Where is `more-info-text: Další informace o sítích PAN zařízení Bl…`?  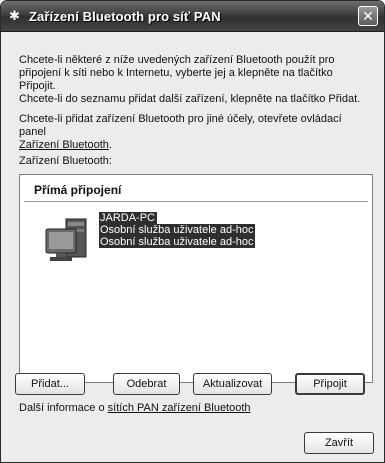 more-info-text: Další informace o sítích PAN zařízení Bl… is located at coordinates (194, 408).